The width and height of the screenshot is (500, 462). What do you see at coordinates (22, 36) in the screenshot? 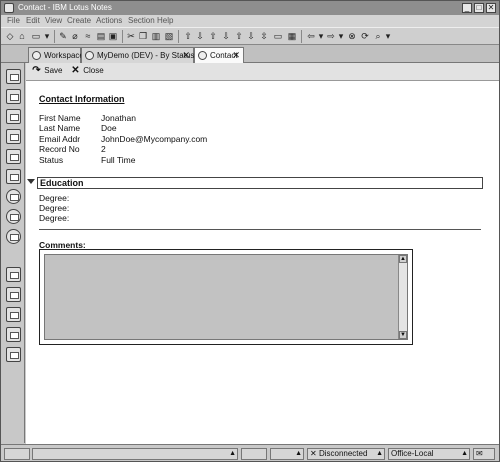
I see `home-icon: ⌂` at bounding box center [22, 36].